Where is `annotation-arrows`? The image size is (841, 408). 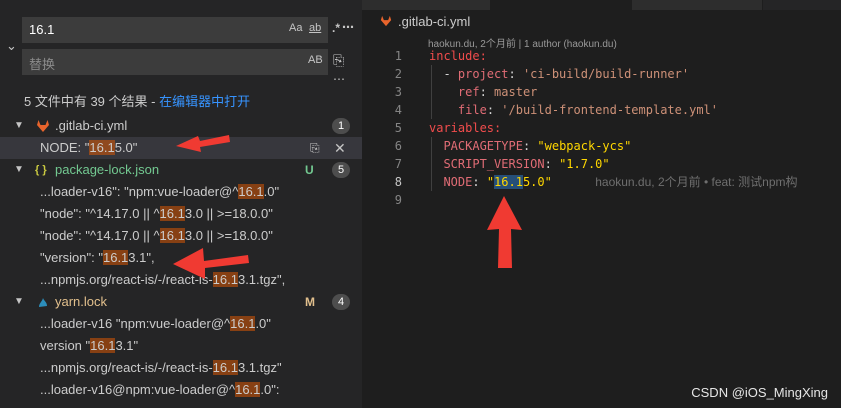
annotation-arrows is located at coordinates (347, 207).